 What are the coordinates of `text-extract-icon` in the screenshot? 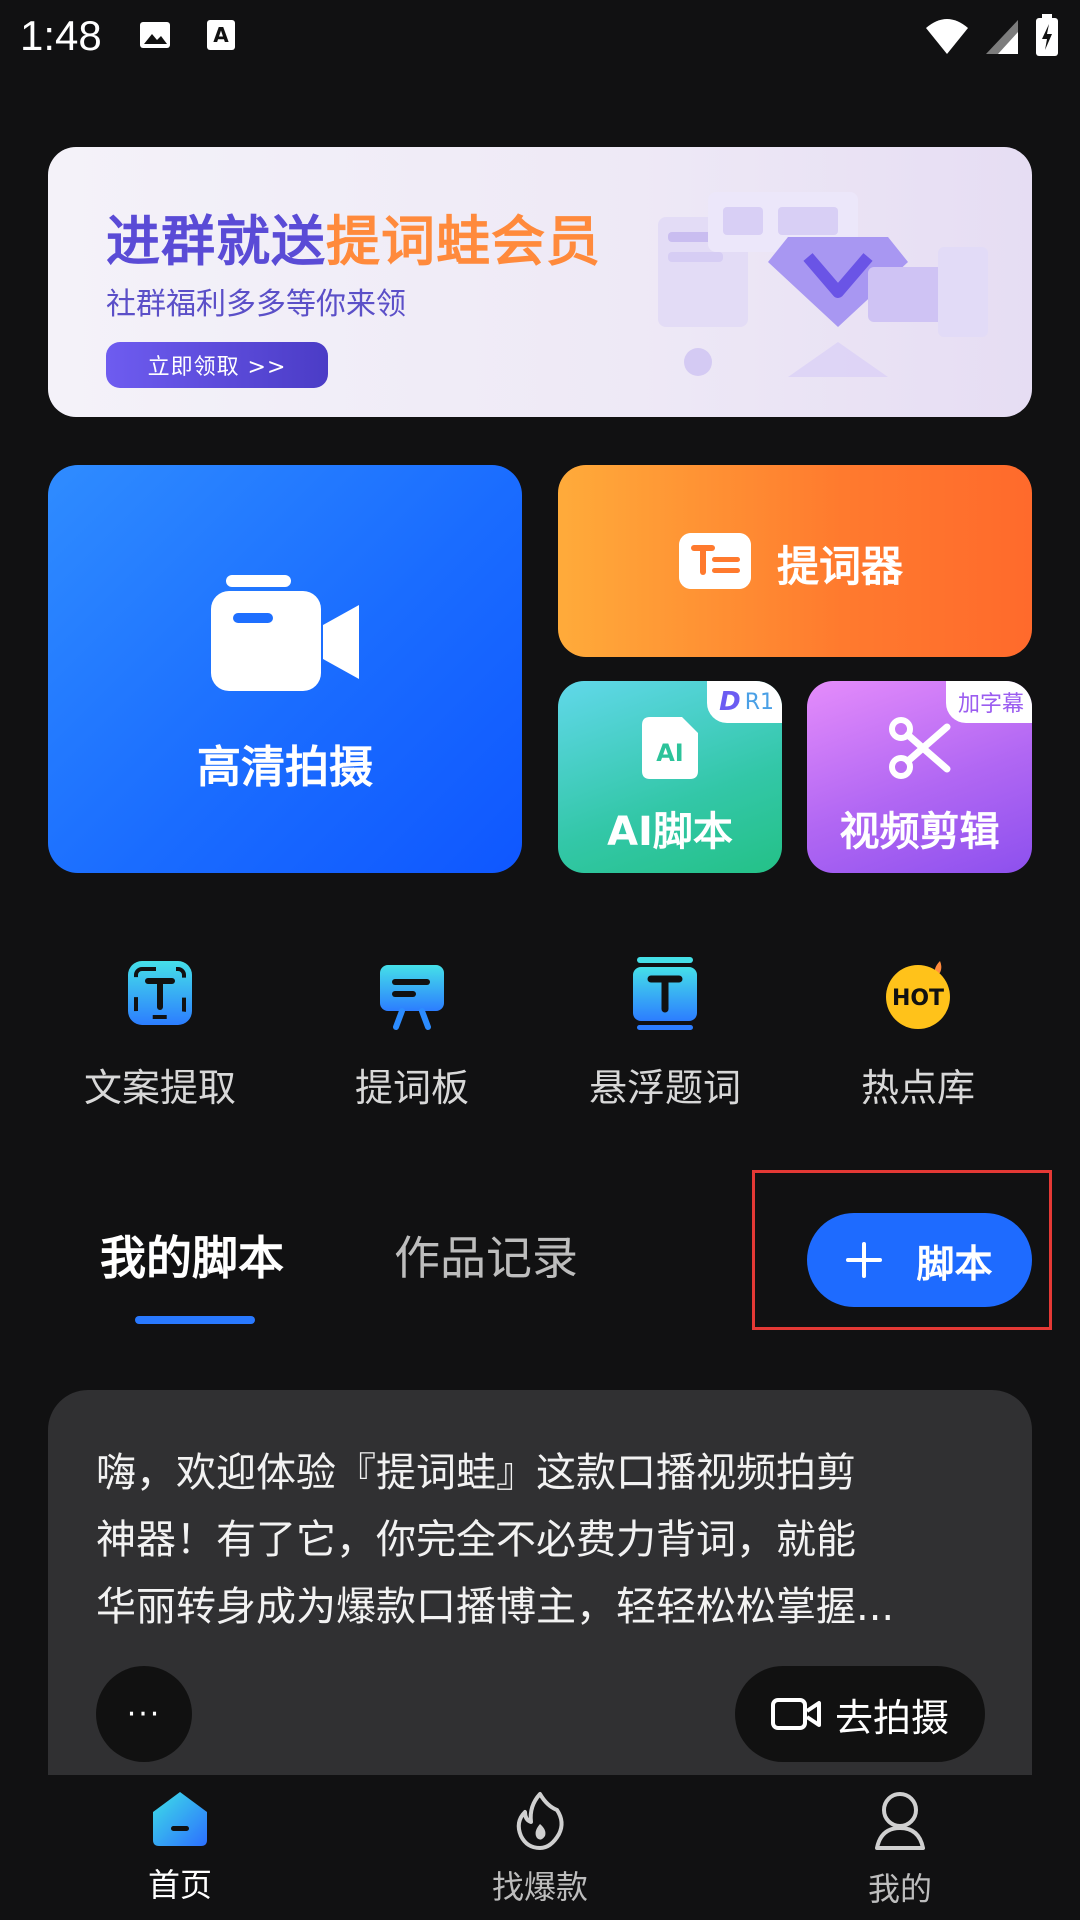 It's located at (160, 993).